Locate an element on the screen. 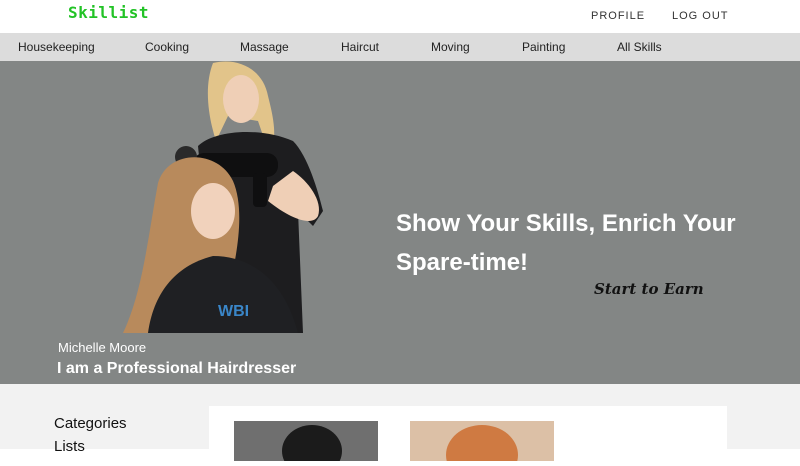 This screenshot has width=800, height=466. category-housekeeping: Housekeeping is located at coordinates (56, 47).